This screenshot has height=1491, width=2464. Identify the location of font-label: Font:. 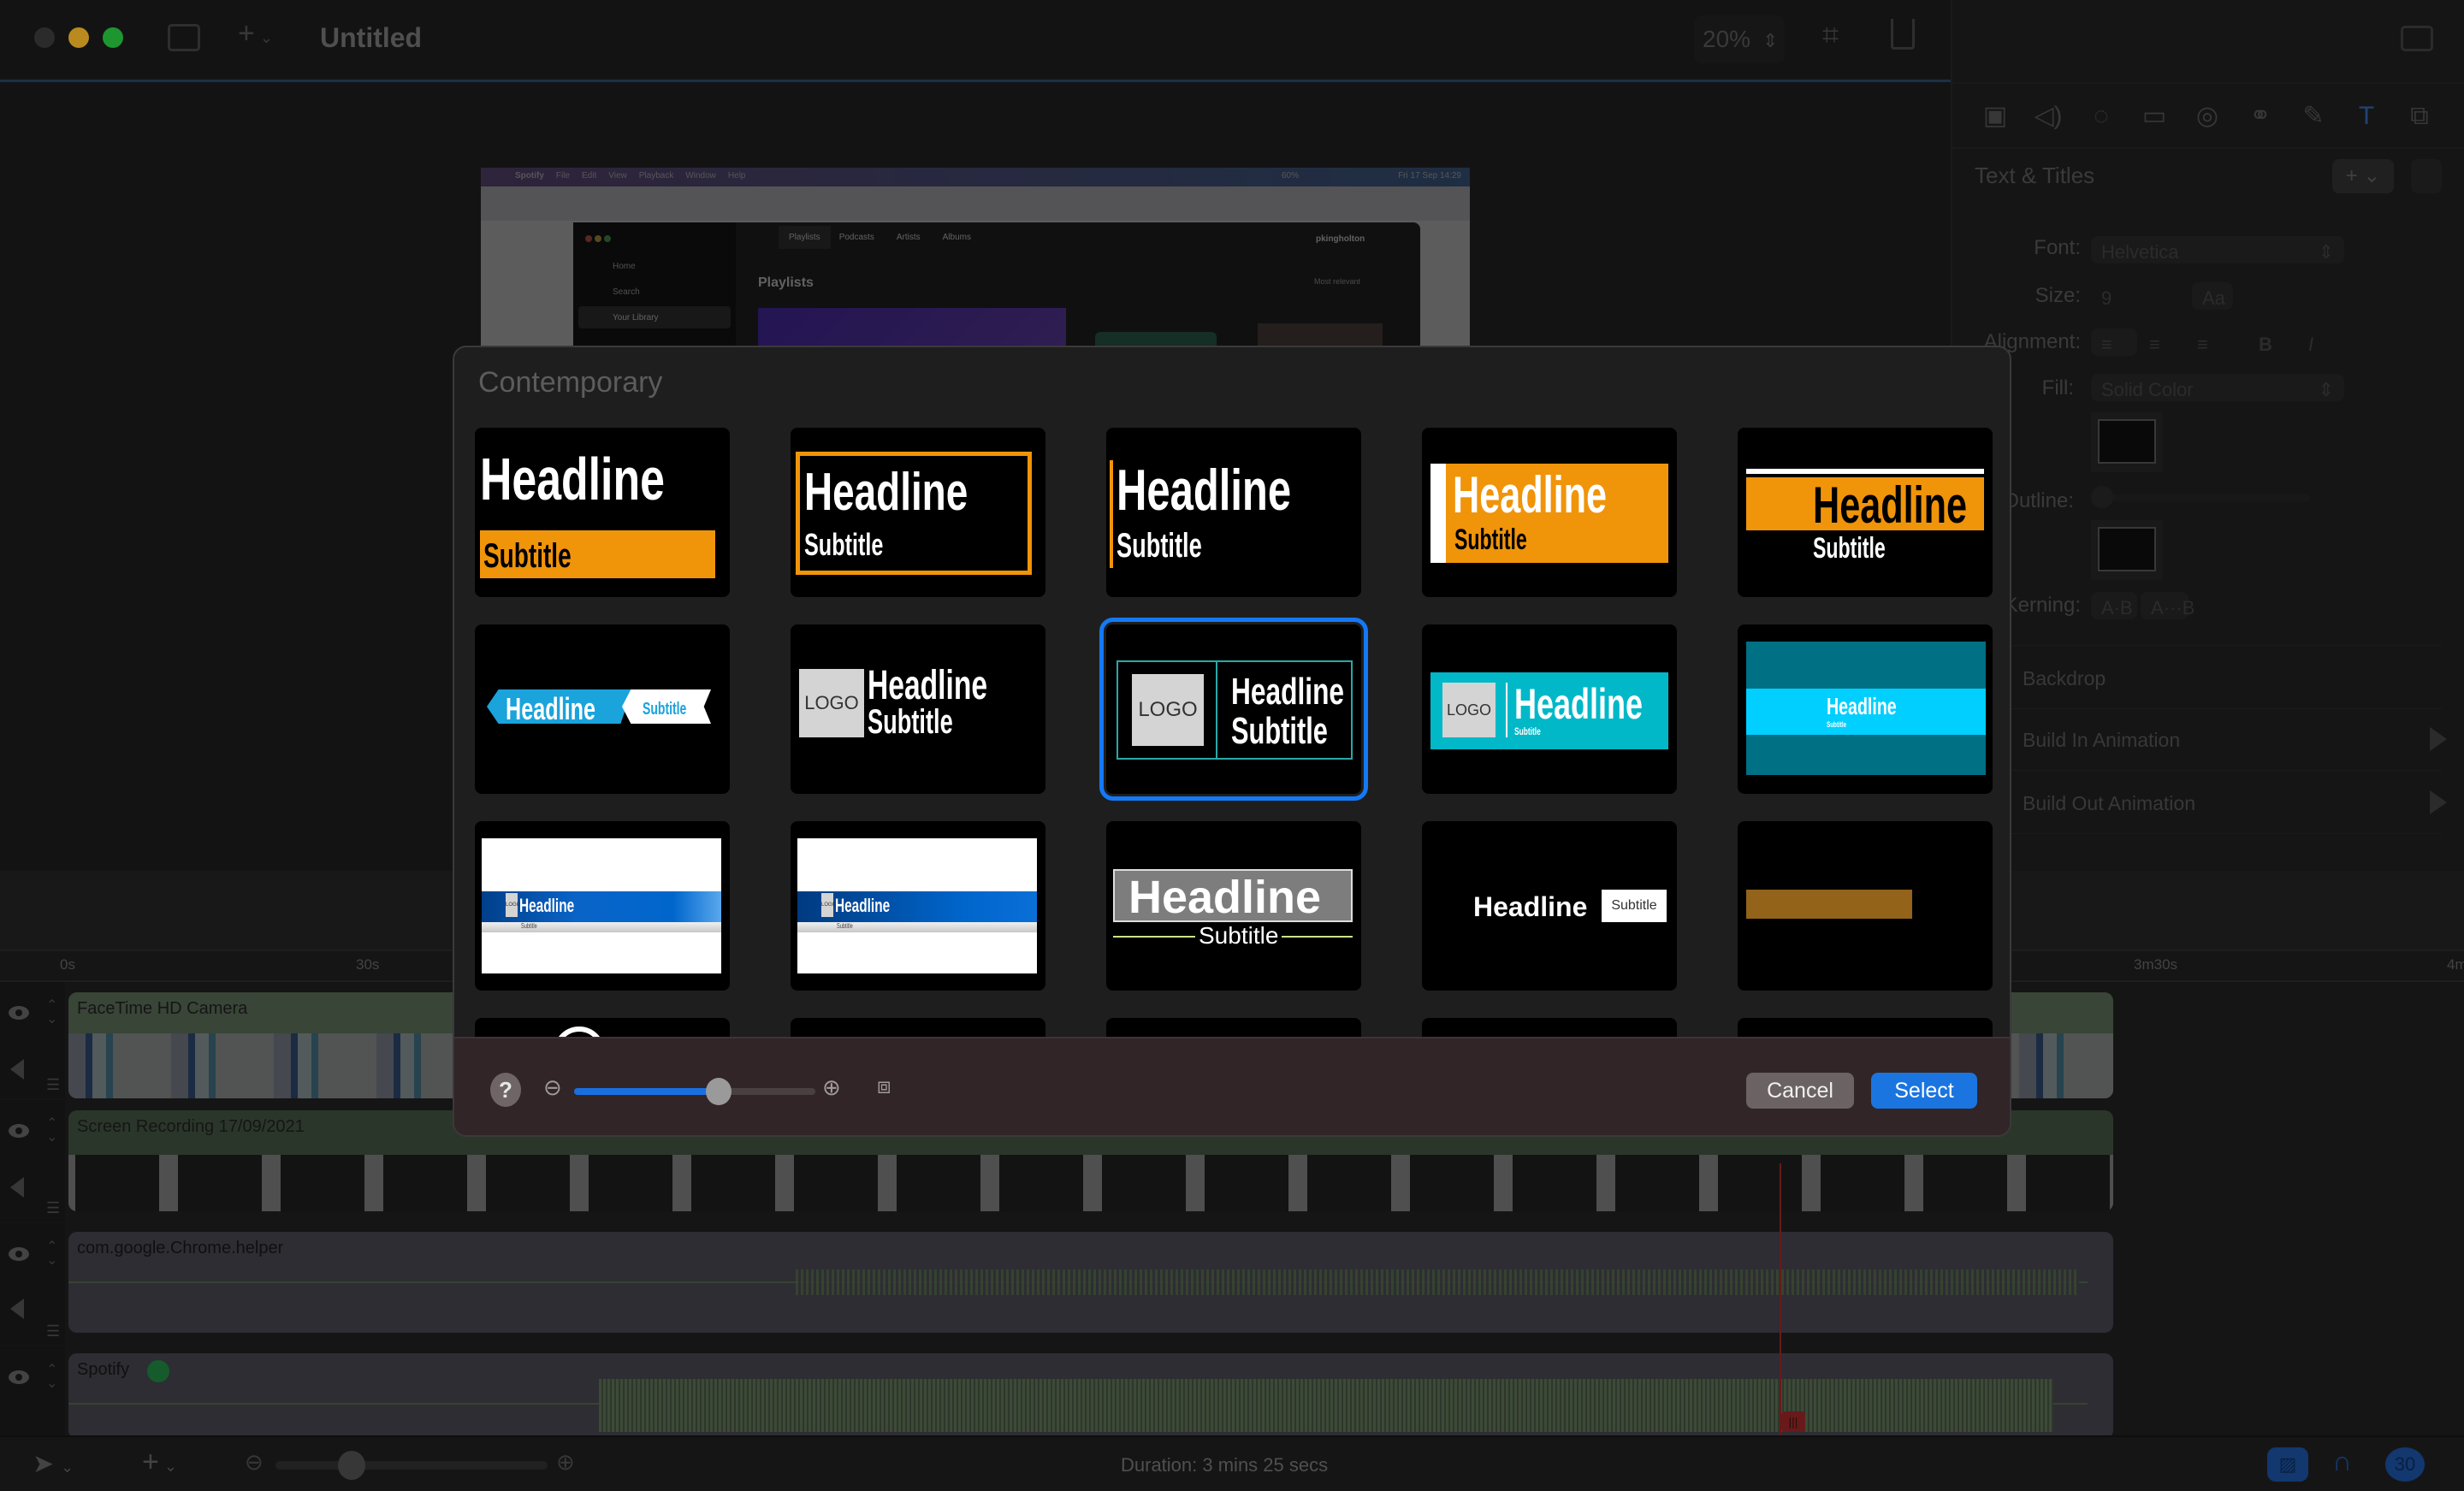
(2057, 247).